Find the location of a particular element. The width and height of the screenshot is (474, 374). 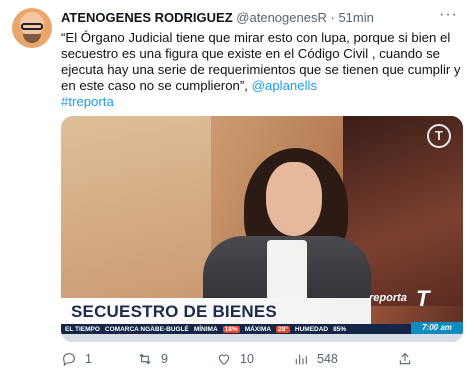

mention-link: @aplanells is located at coordinates (284, 85).